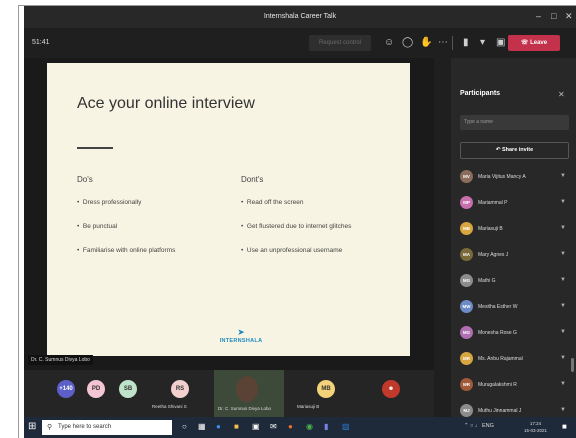  What do you see at coordinates (500, 359) in the screenshot?
I see `participant-name: Ms. Anbu Rajammal` at bounding box center [500, 359].